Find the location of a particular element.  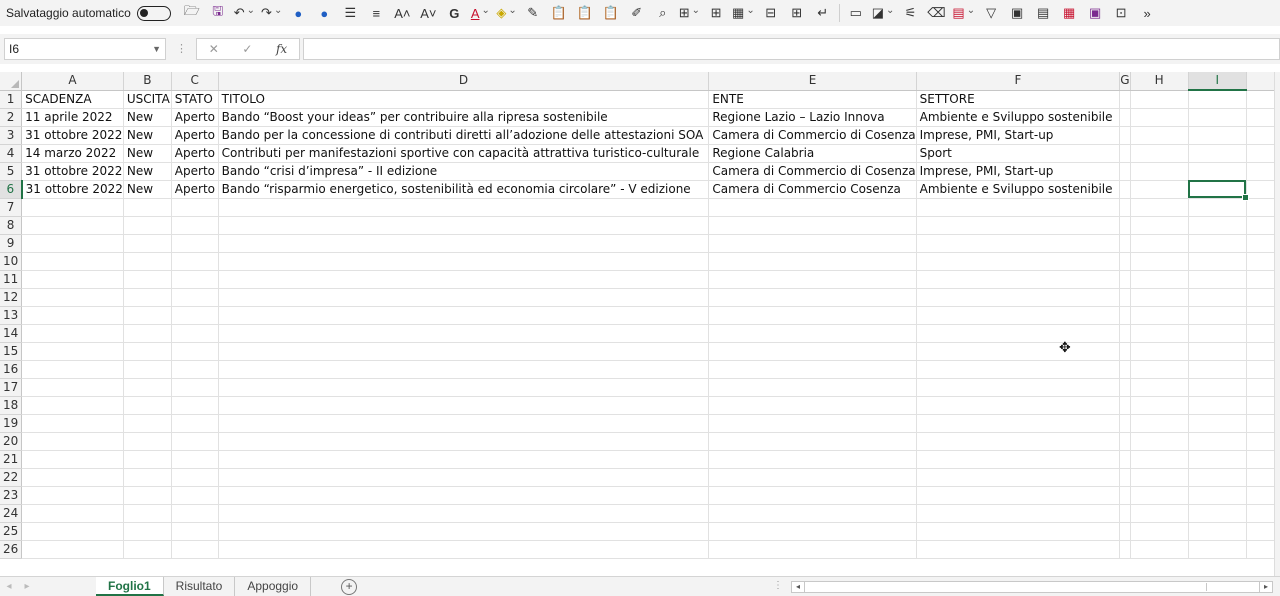

cell-h25 is located at coordinates (1159, 531).